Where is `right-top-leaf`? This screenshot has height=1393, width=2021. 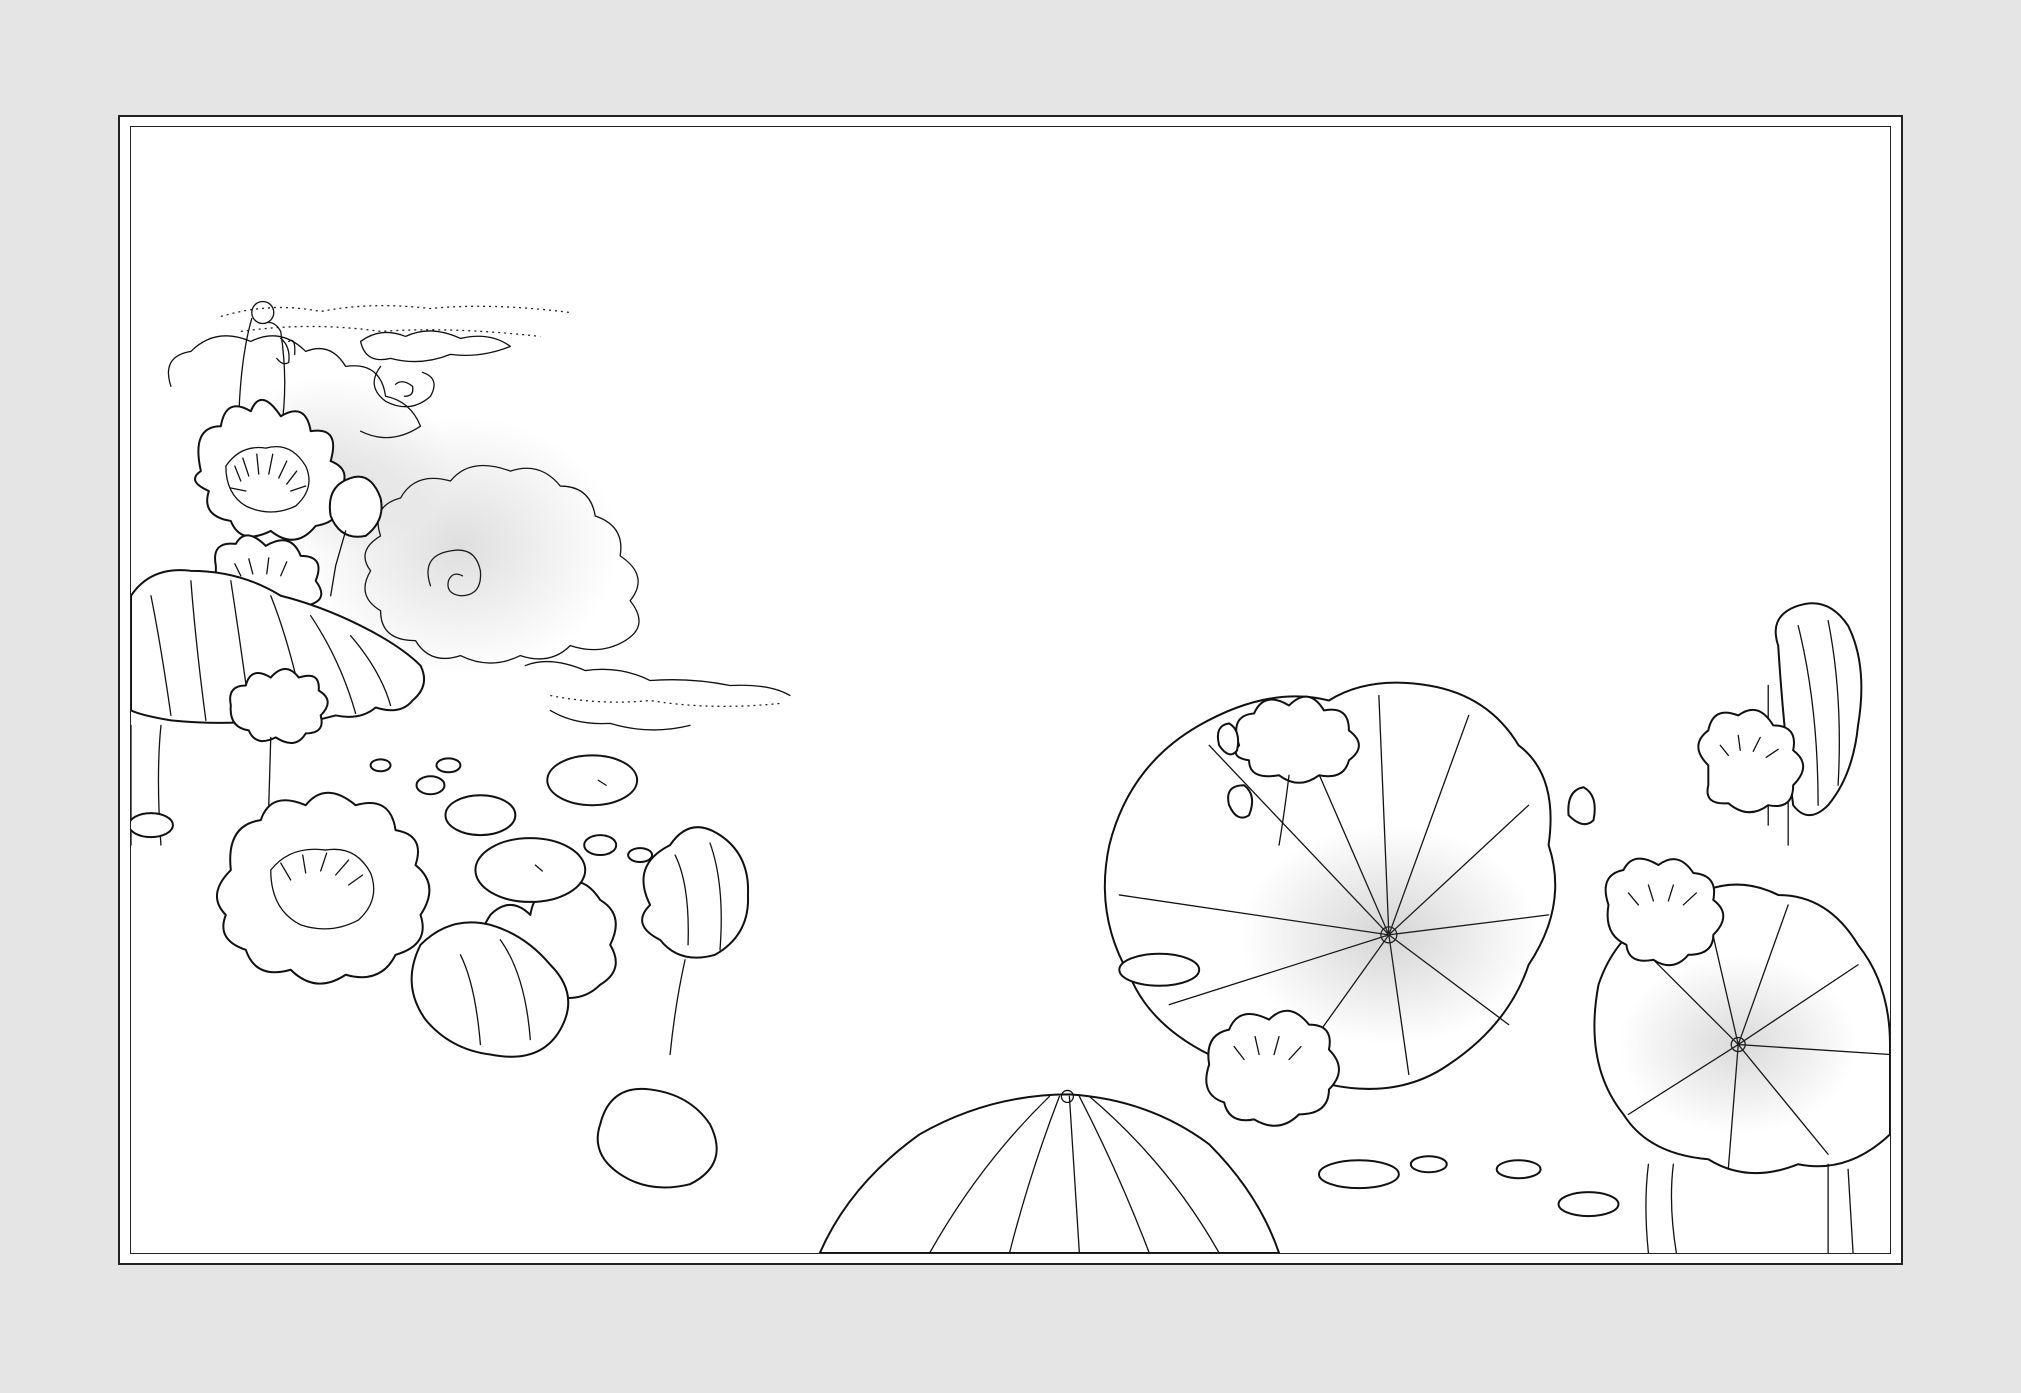 right-top-leaf is located at coordinates (1814, 724).